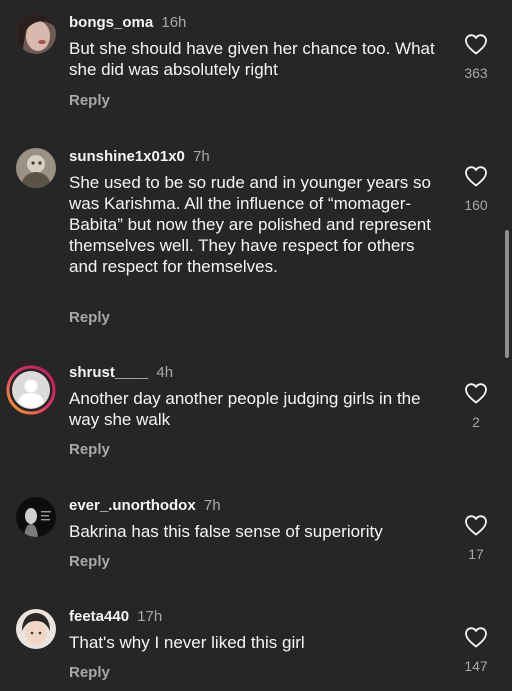 Image resolution: width=512 pixels, height=691 pixels. I want to click on like-control: 363, so click(476, 57).